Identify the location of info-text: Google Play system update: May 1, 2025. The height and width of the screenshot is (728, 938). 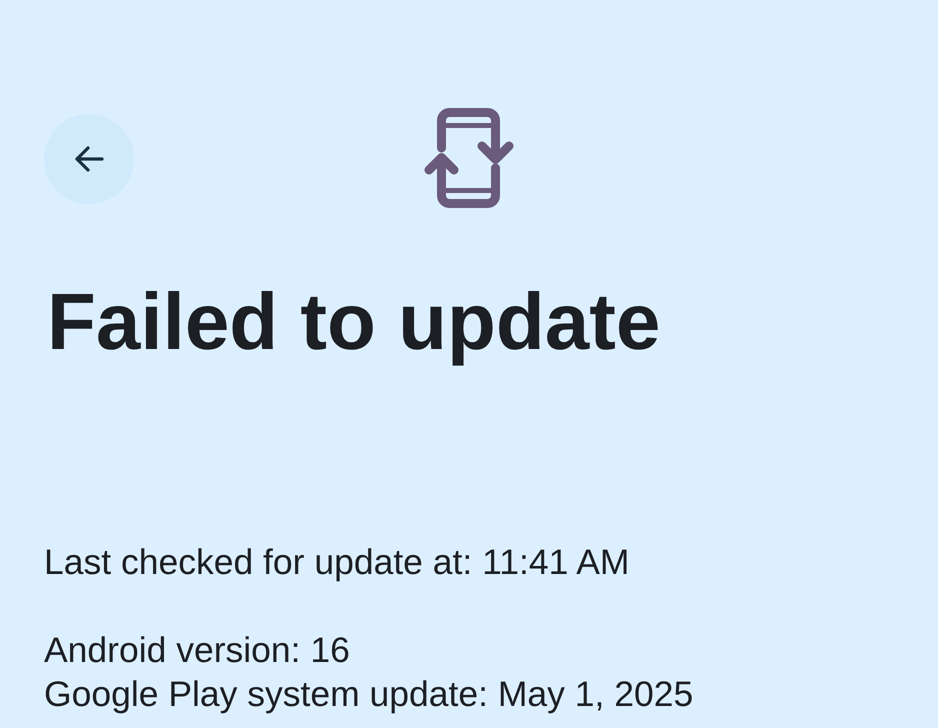
(369, 694).